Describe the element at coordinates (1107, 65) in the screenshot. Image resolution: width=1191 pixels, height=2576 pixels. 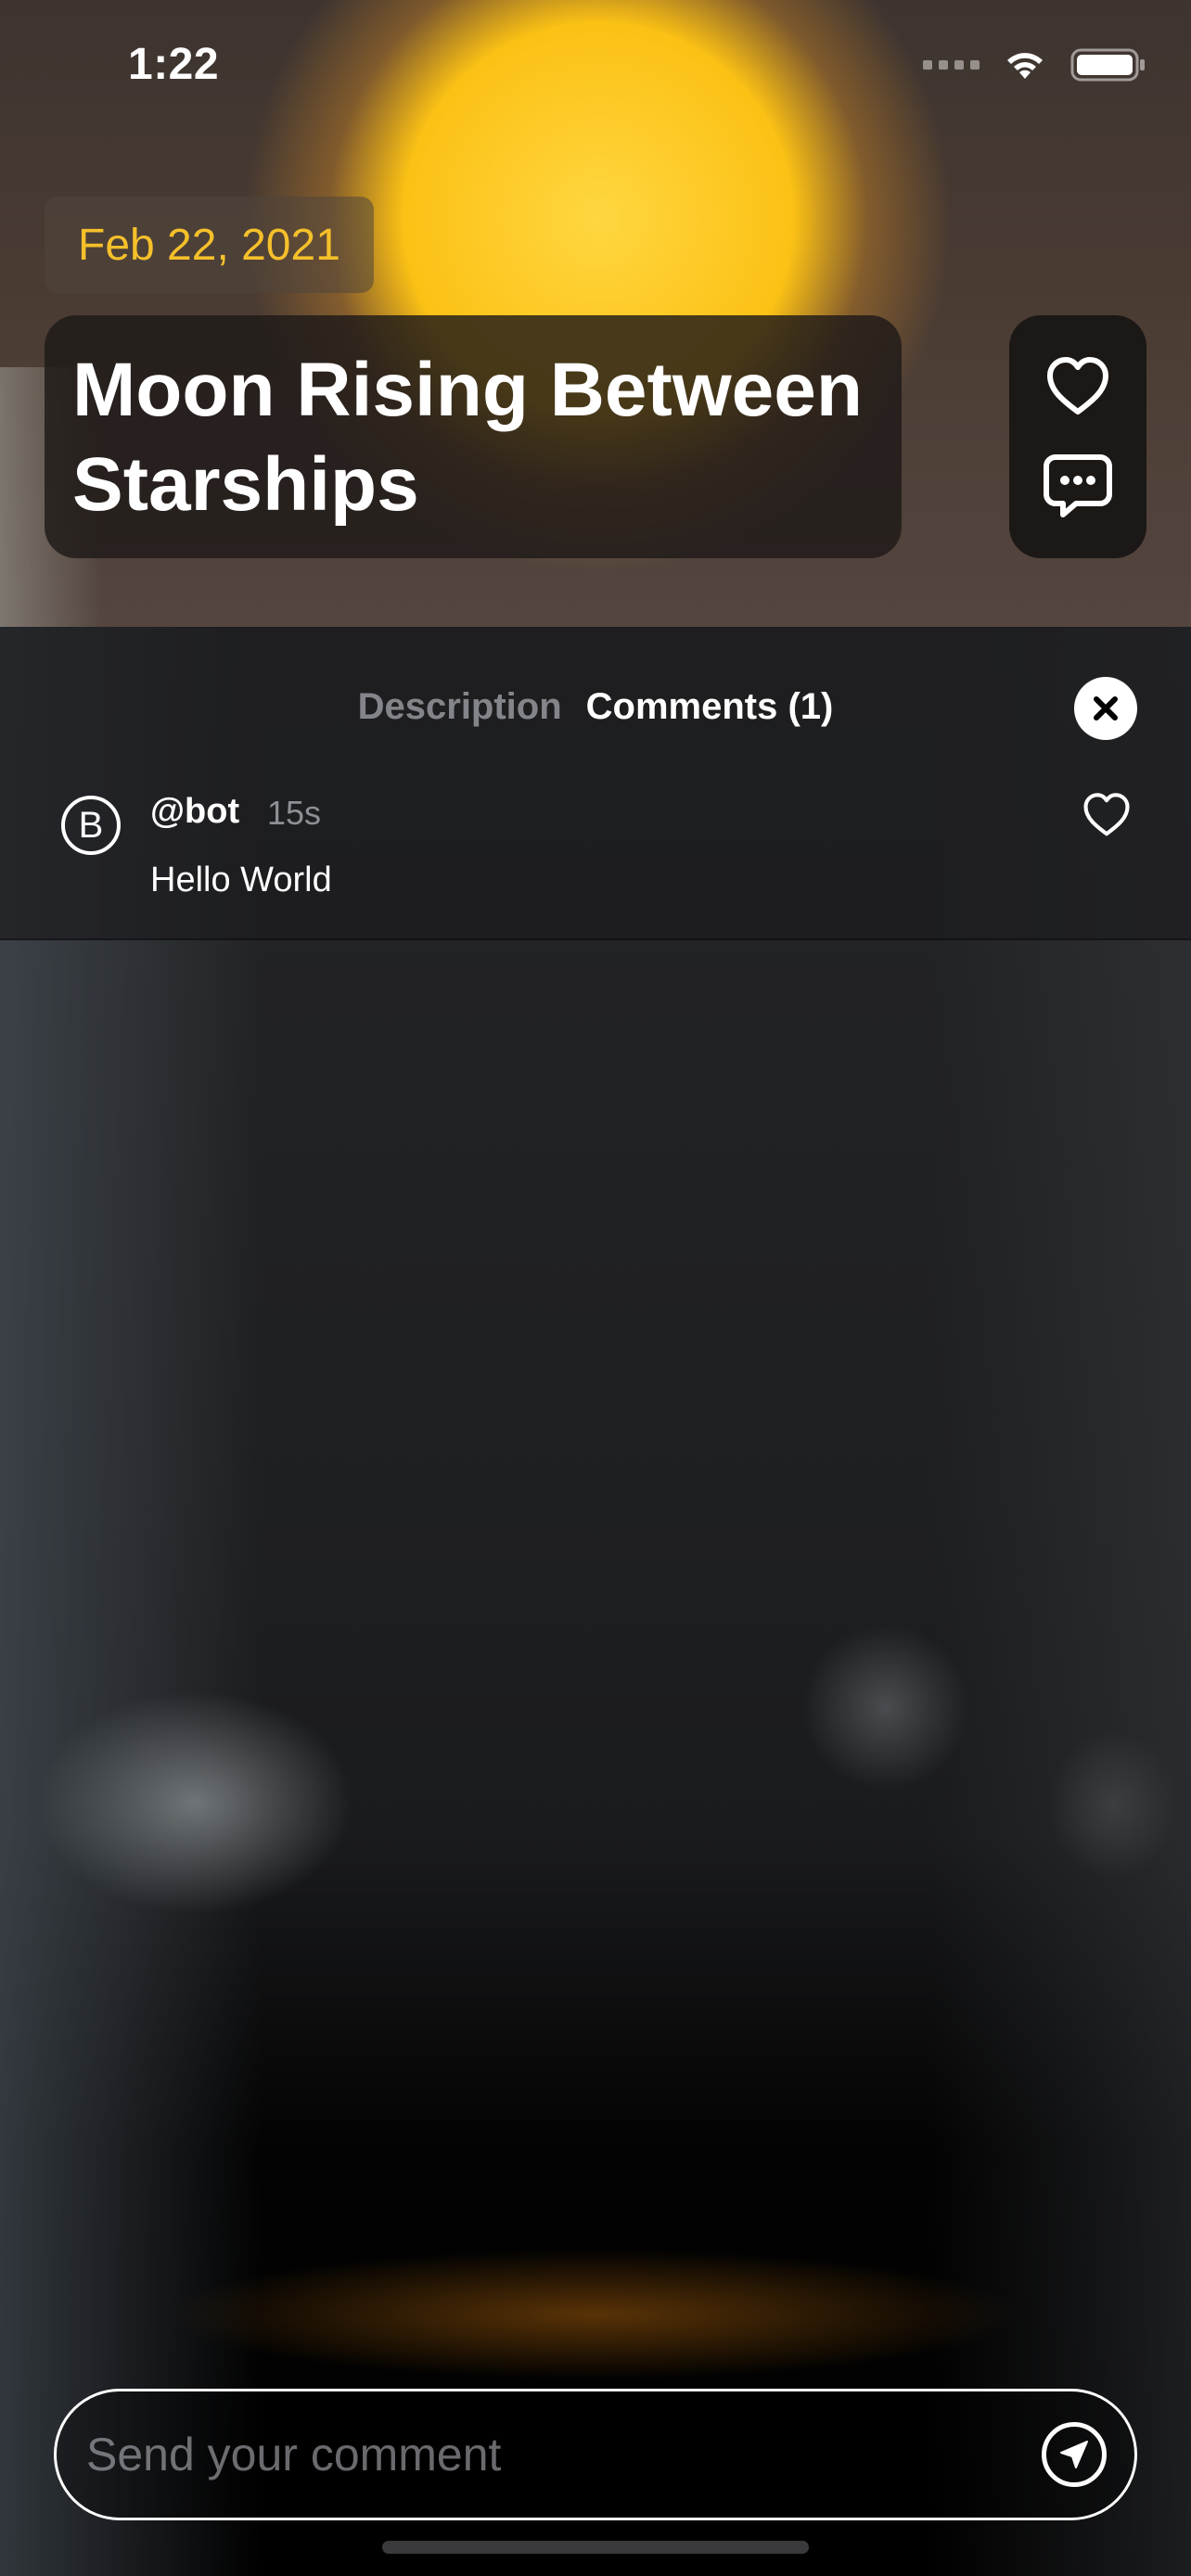
I see `battery-icon` at that location.